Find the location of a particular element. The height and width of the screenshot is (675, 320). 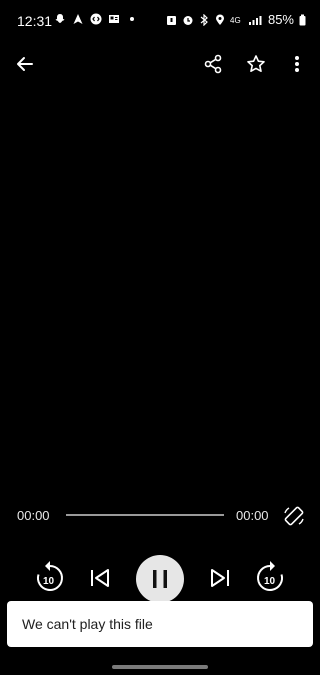

previous-button is located at coordinates (100, 578).